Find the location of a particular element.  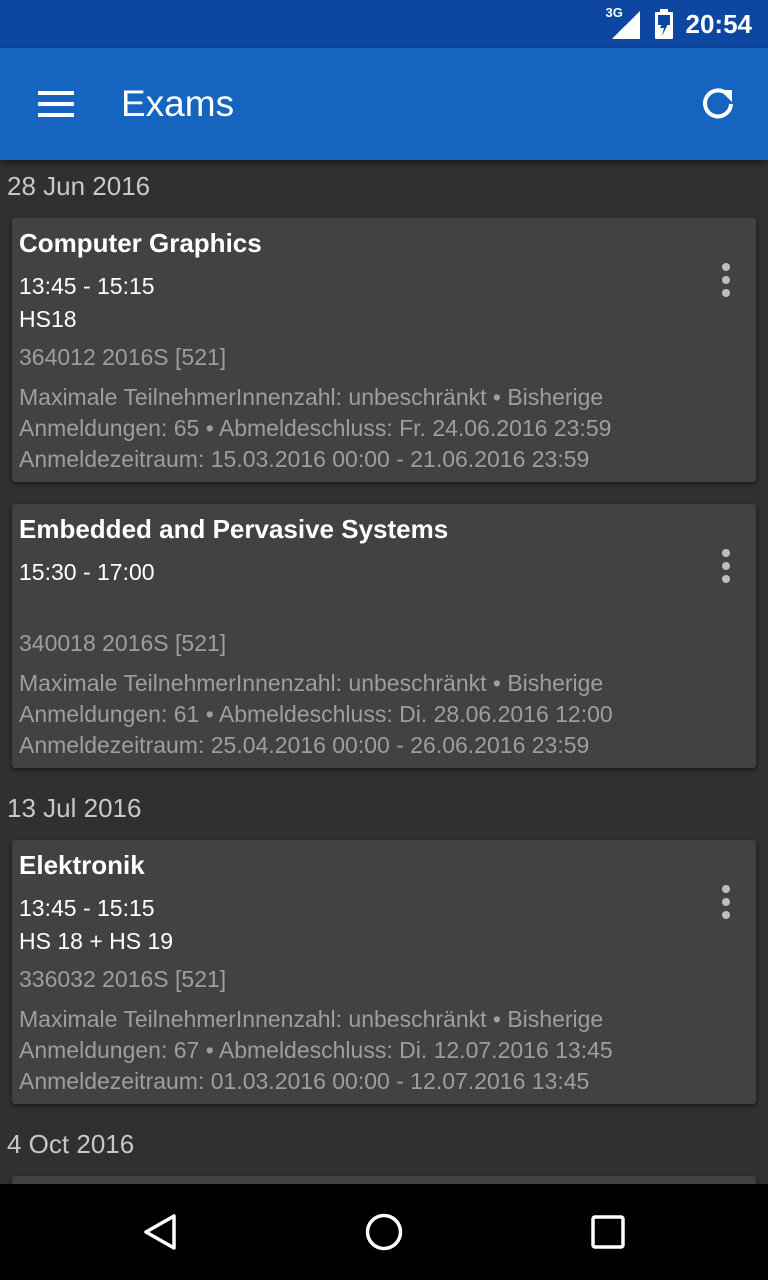

recents-button is located at coordinates (608, 1232).